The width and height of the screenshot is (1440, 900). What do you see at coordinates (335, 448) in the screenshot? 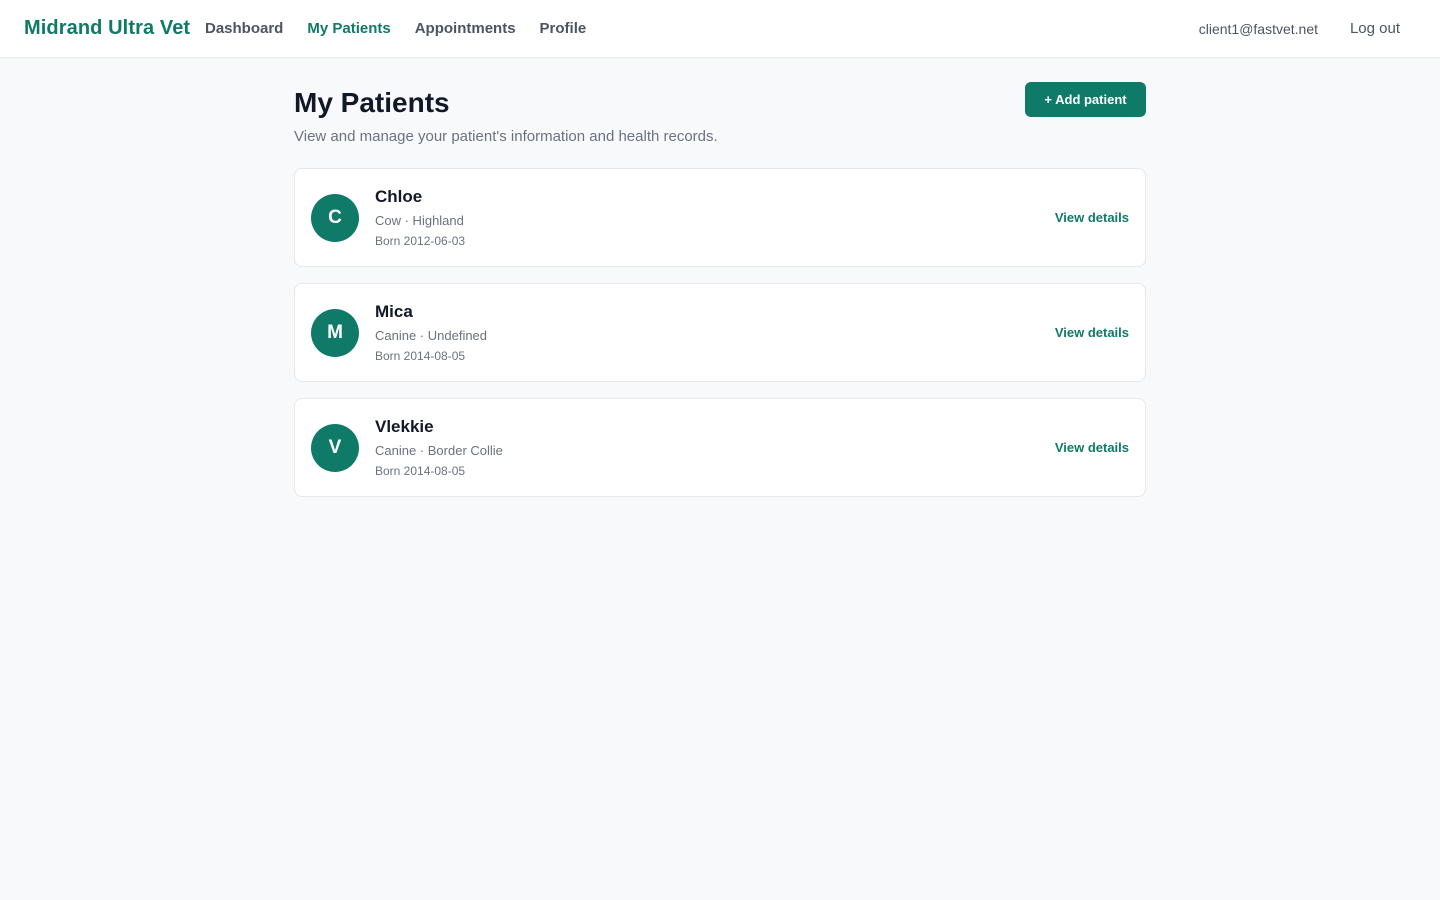
I see `avatar: V` at bounding box center [335, 448].